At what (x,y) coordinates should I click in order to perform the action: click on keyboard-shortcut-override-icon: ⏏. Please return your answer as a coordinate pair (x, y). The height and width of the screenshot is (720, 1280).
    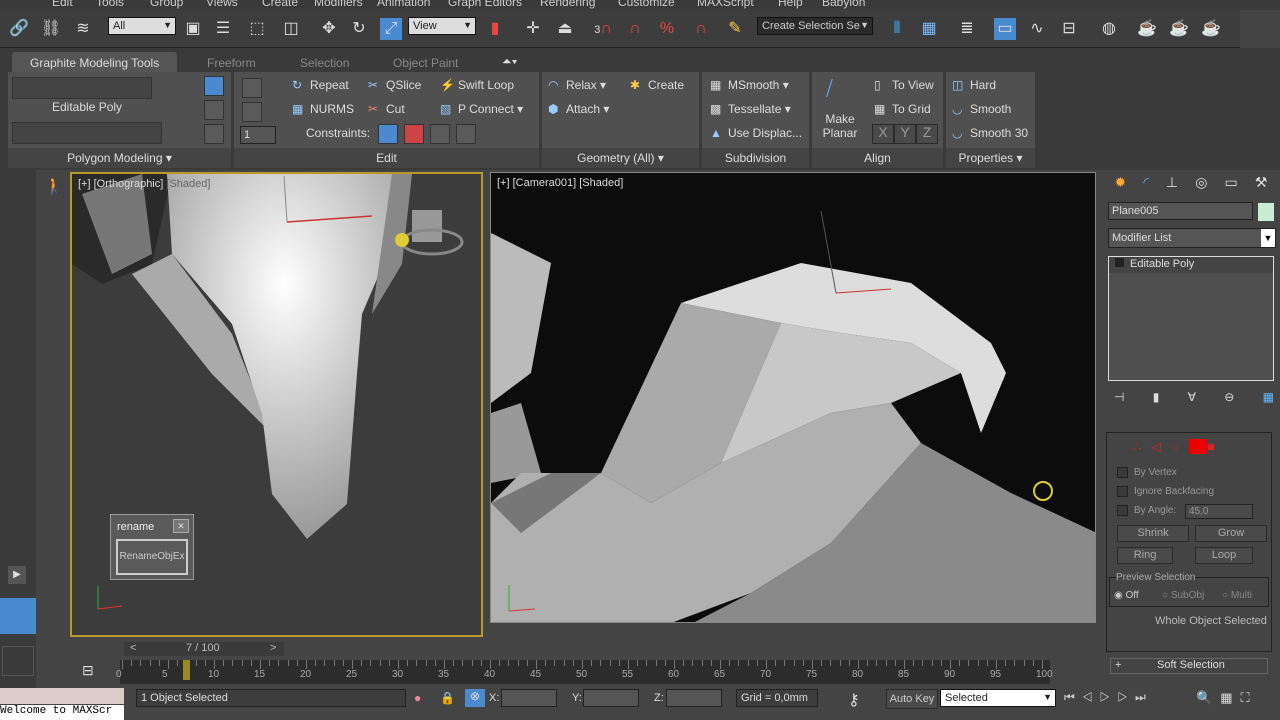
    Looking at the image, I should click on (565, 29).